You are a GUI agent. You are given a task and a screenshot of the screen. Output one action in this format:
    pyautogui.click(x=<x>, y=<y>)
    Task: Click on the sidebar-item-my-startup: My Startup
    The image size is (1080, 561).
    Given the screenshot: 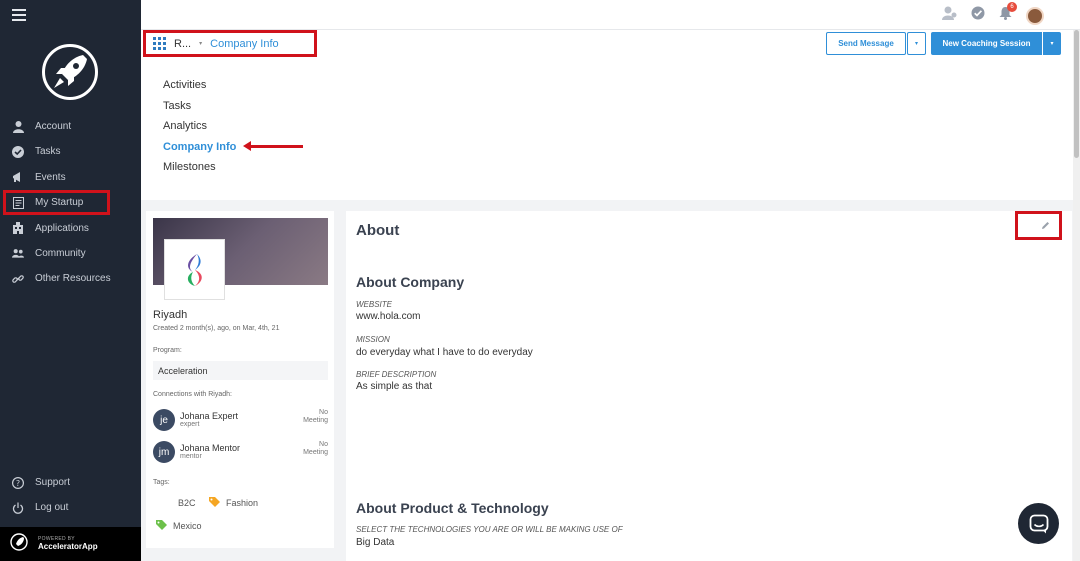 What is the action you would take?
    pyautogui.click(x=56, y=203)
    